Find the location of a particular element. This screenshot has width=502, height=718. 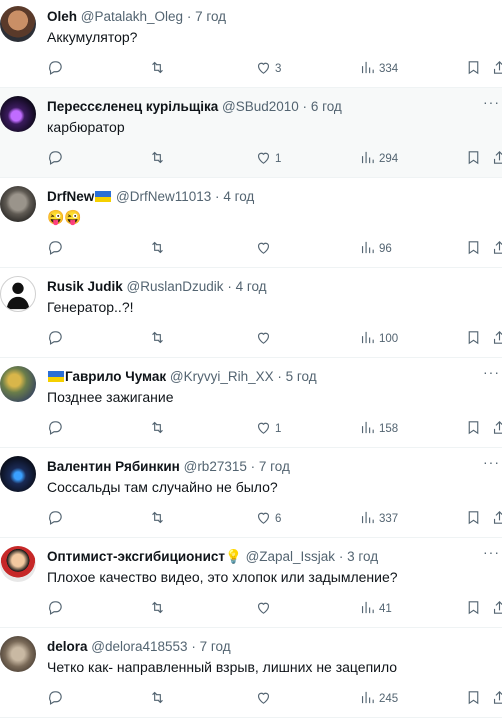

author-name: Перессєленец курільщіка is located at coordinates (132, 106).